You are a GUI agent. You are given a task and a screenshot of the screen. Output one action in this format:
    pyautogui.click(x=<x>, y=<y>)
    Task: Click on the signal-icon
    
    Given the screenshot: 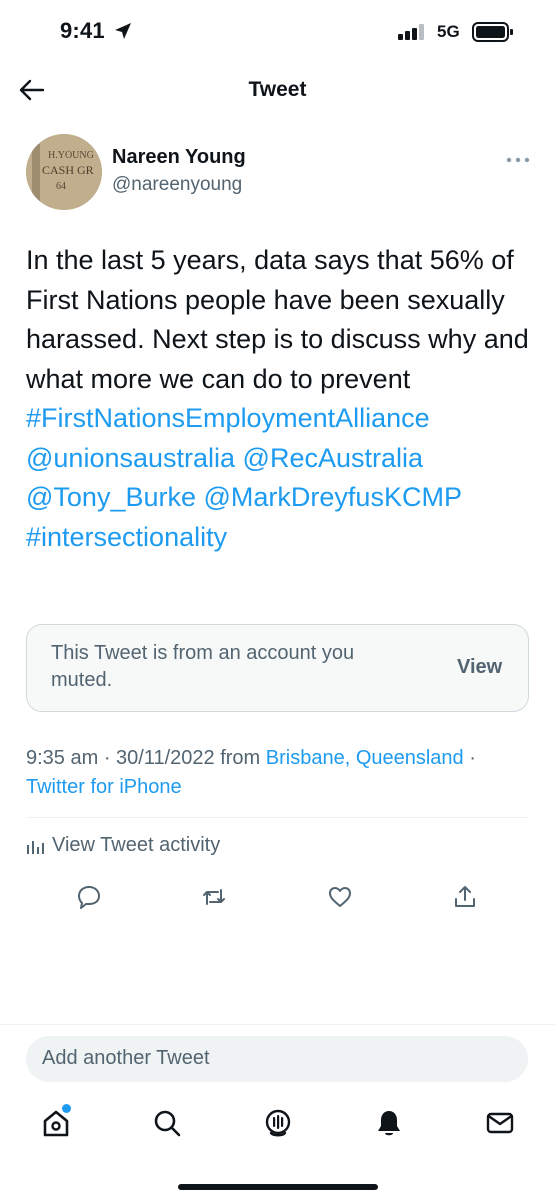 What is the action you would take?
    pyautogui.click(x=411, y=32)
    